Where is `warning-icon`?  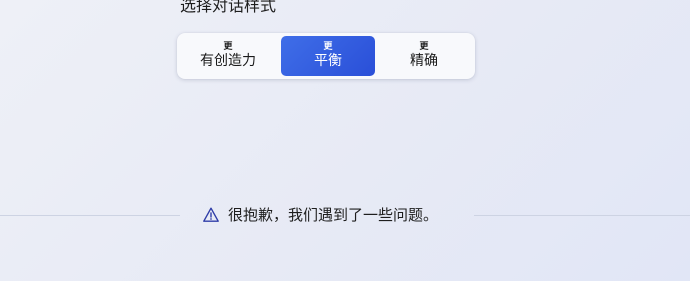 warning-icon is located at coordinates (211, 214).